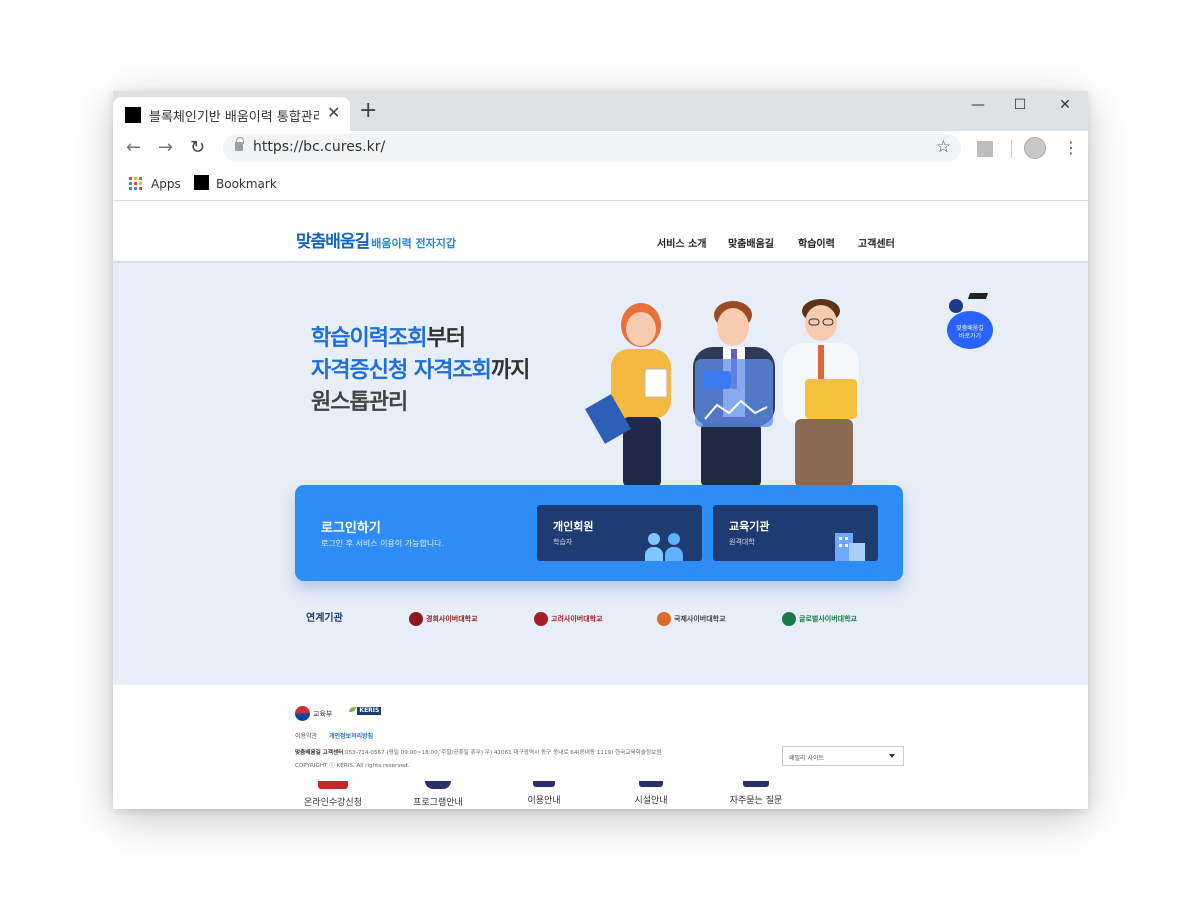  What do you see at coordinates (368, 111) in the screenshot?
I see `new-tab-button: +` at bounding box center [368, 111].